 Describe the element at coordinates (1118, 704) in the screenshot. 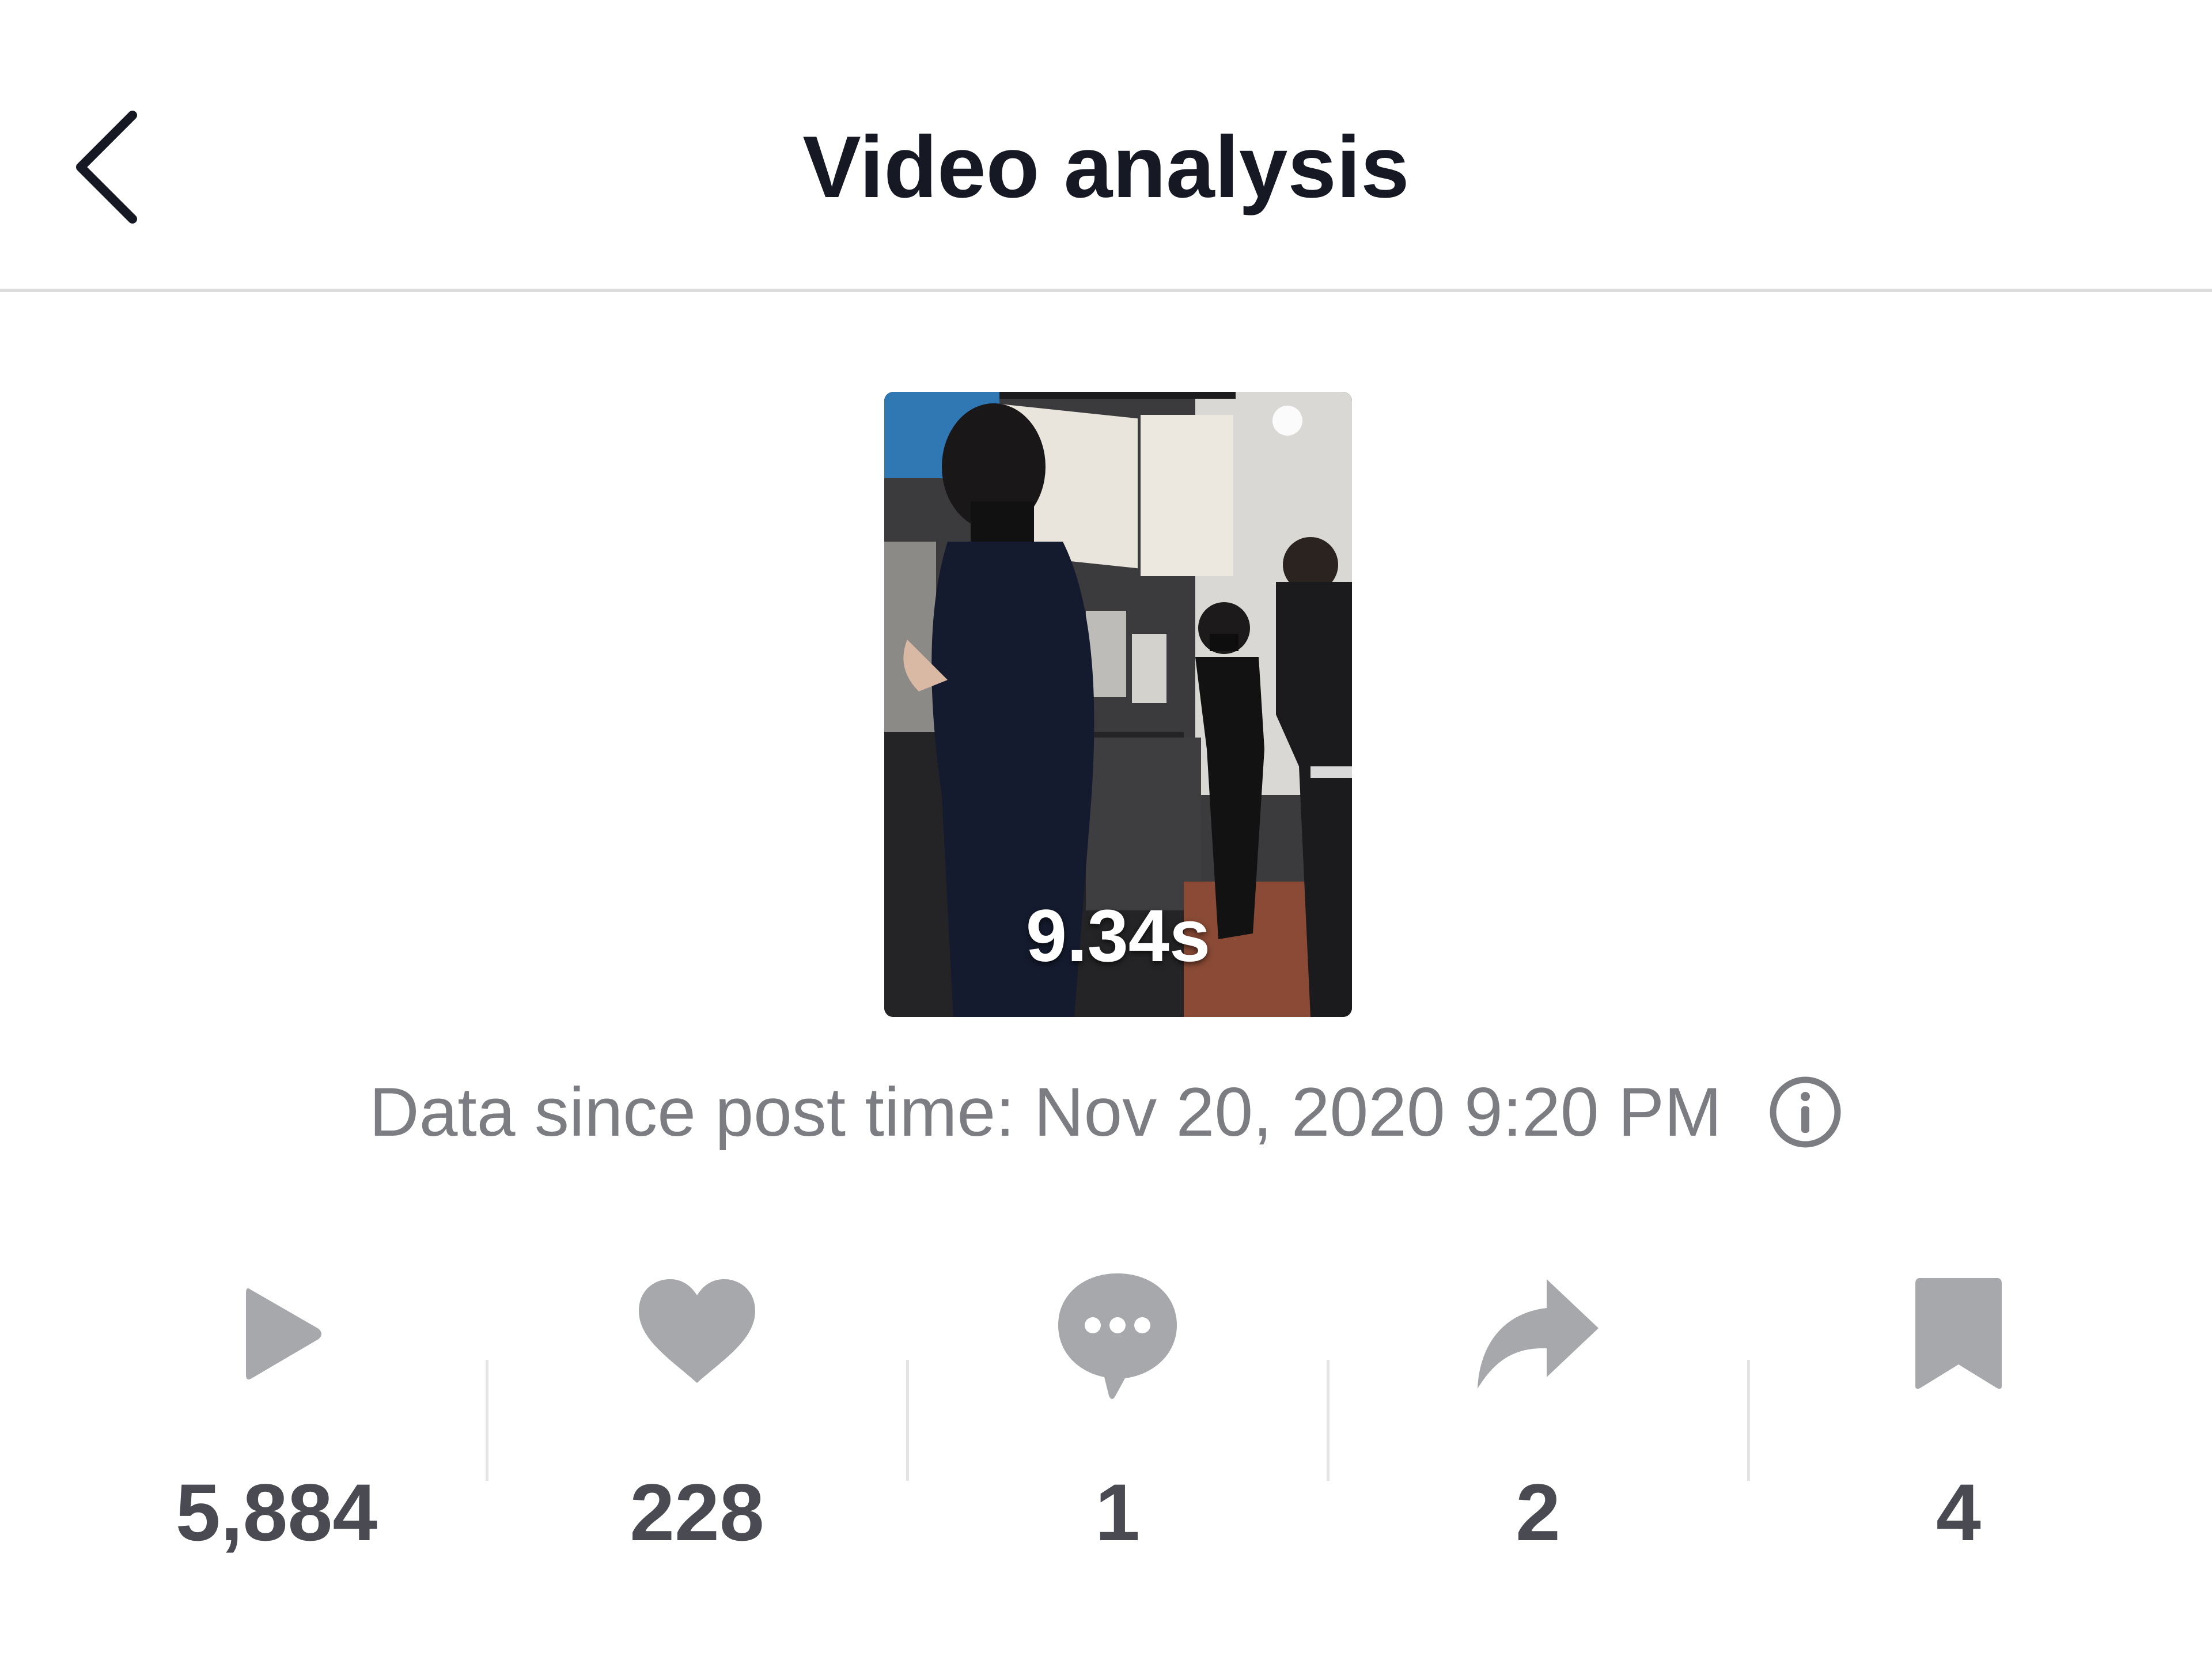

I see `video-thumbnail: 9.34s` at that location.